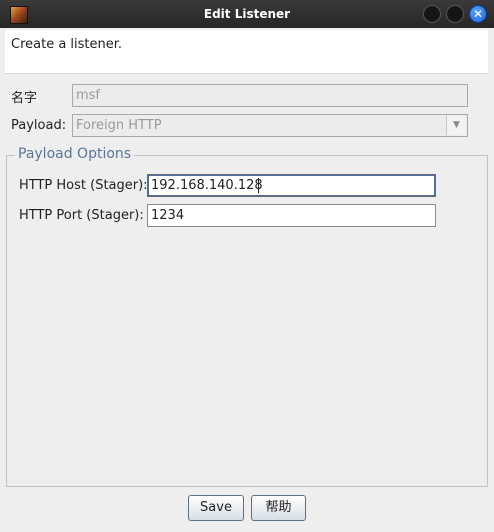 This screenshot has height=532, width=494. What do you see at coordinates (246, 52) in the screenshot?
I see `description-panel: Create a listener.` at bounding box center [246, 52].